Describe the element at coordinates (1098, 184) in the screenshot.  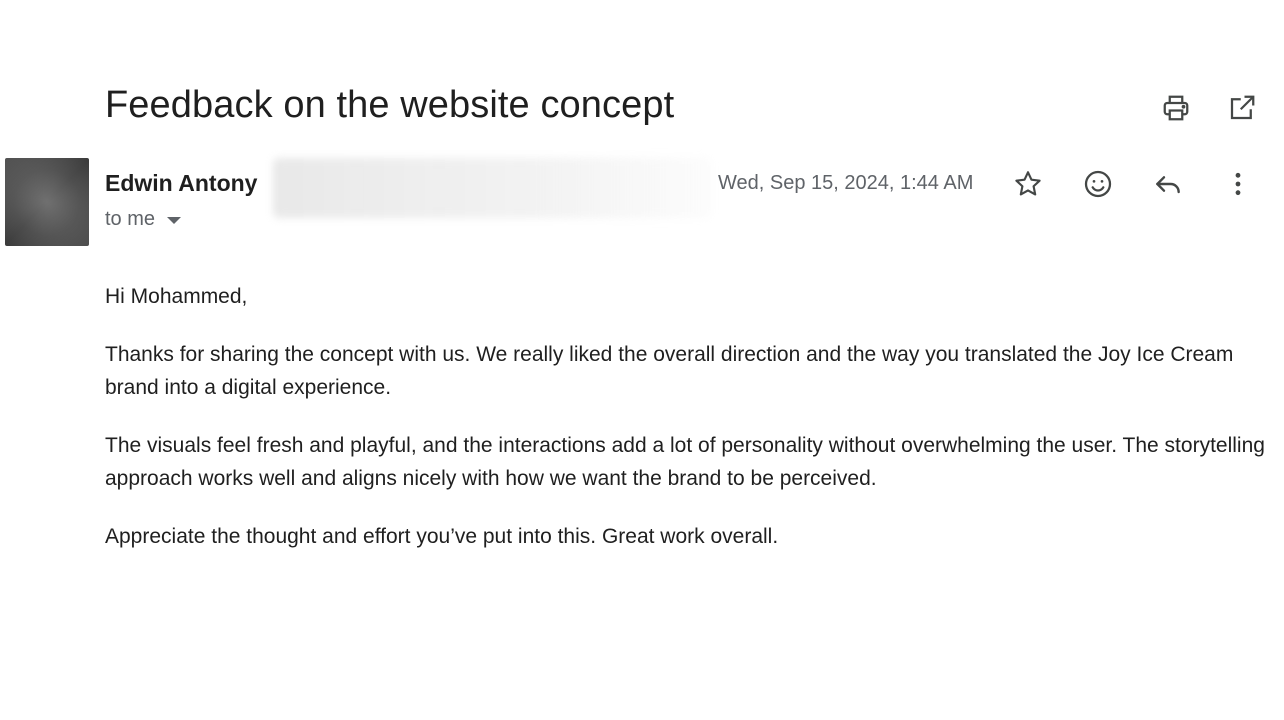
I see `emoji-reaction-icon` at that location.